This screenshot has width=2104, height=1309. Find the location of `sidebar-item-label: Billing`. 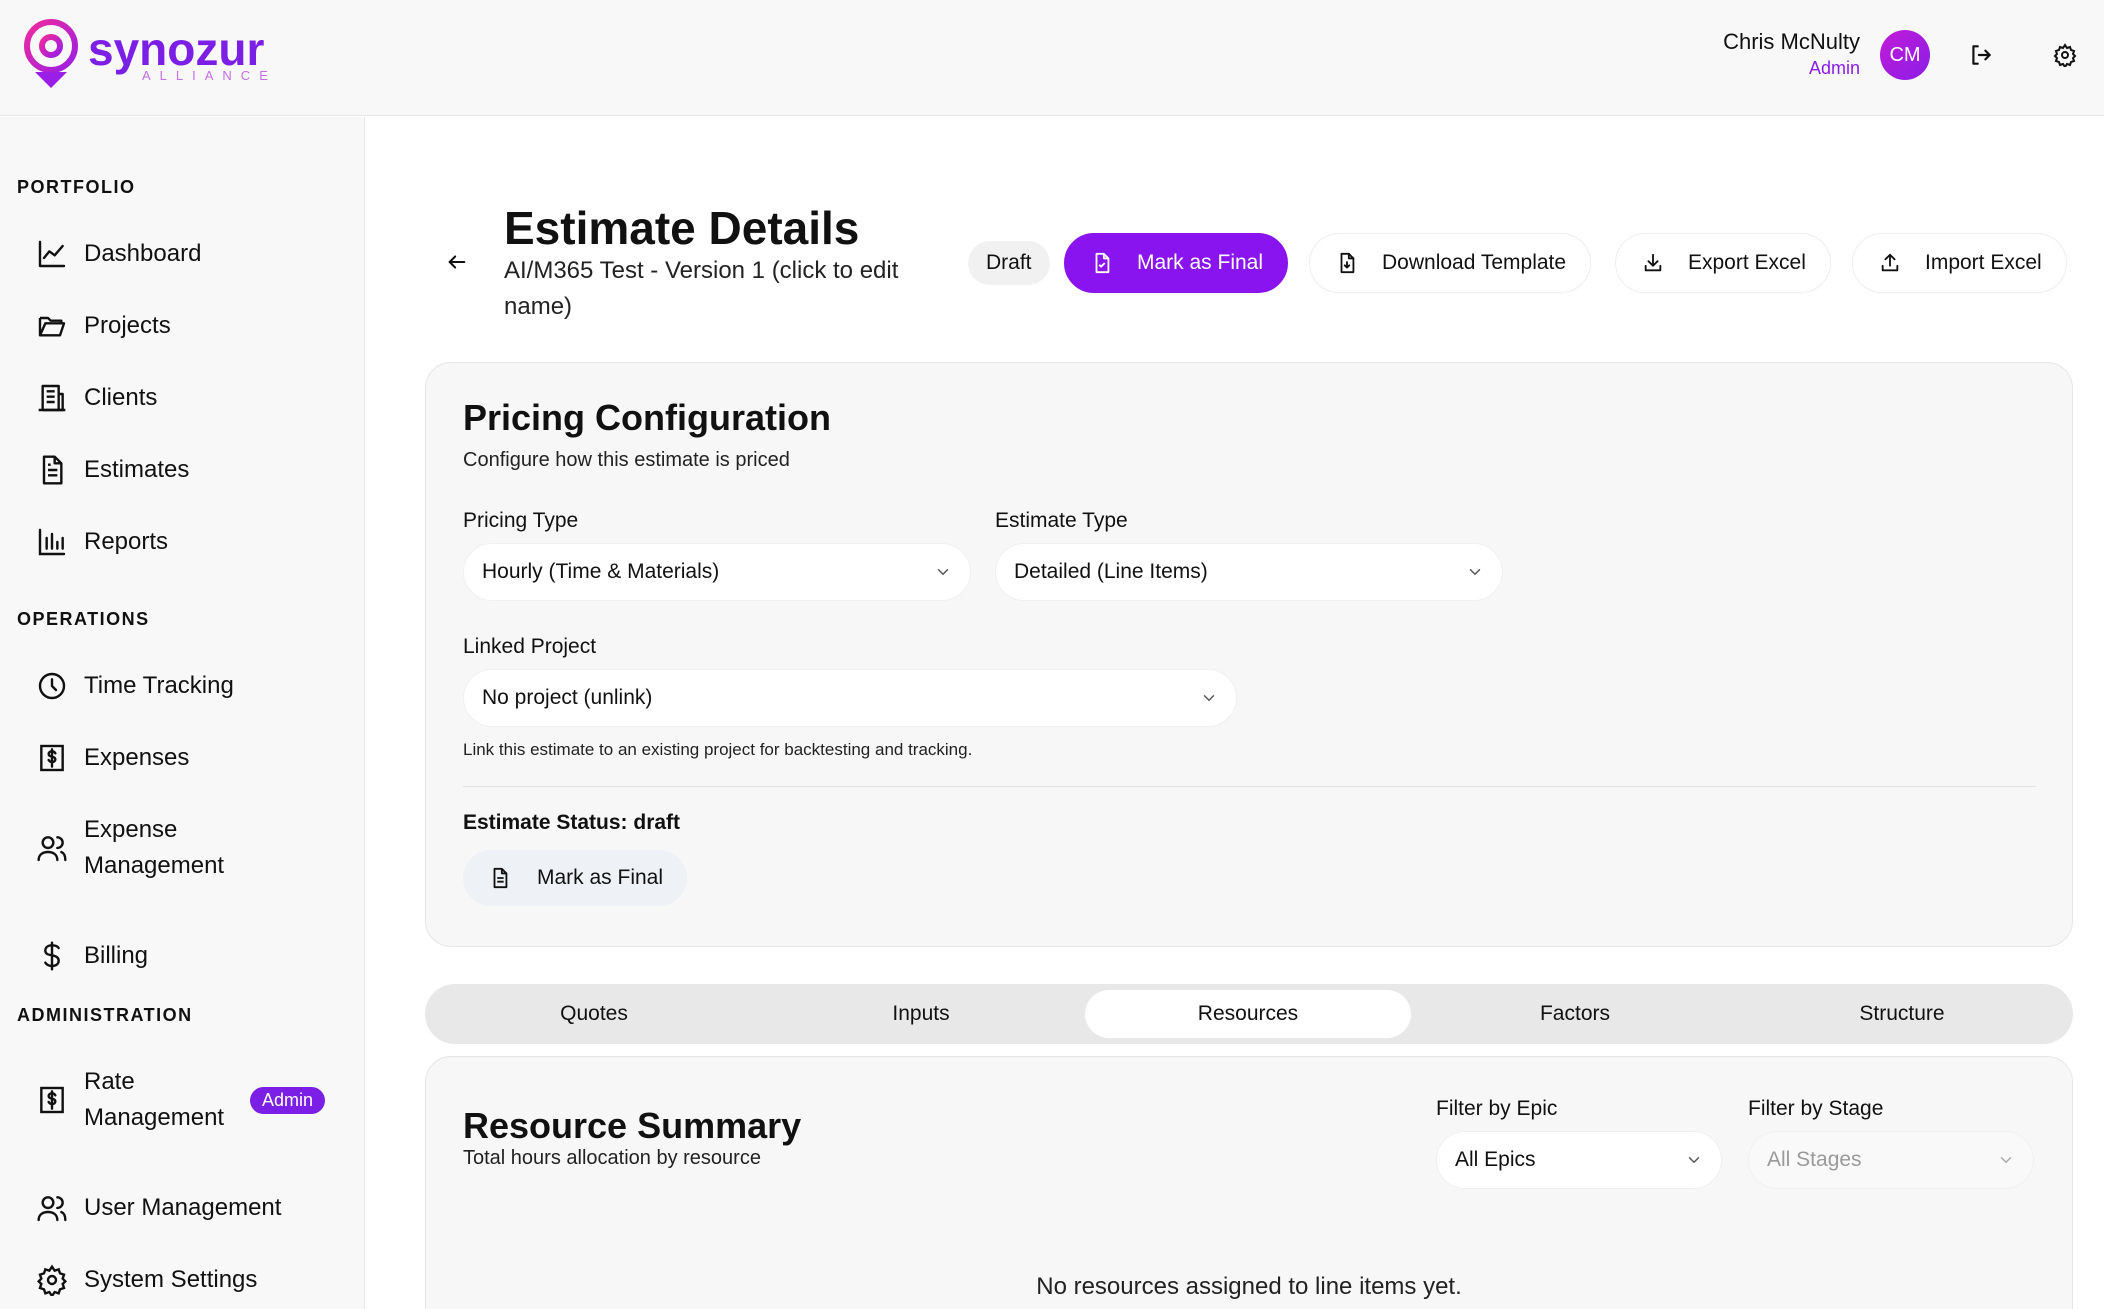

sidebar-item-label: Billing is located at coordinates (116, 955).